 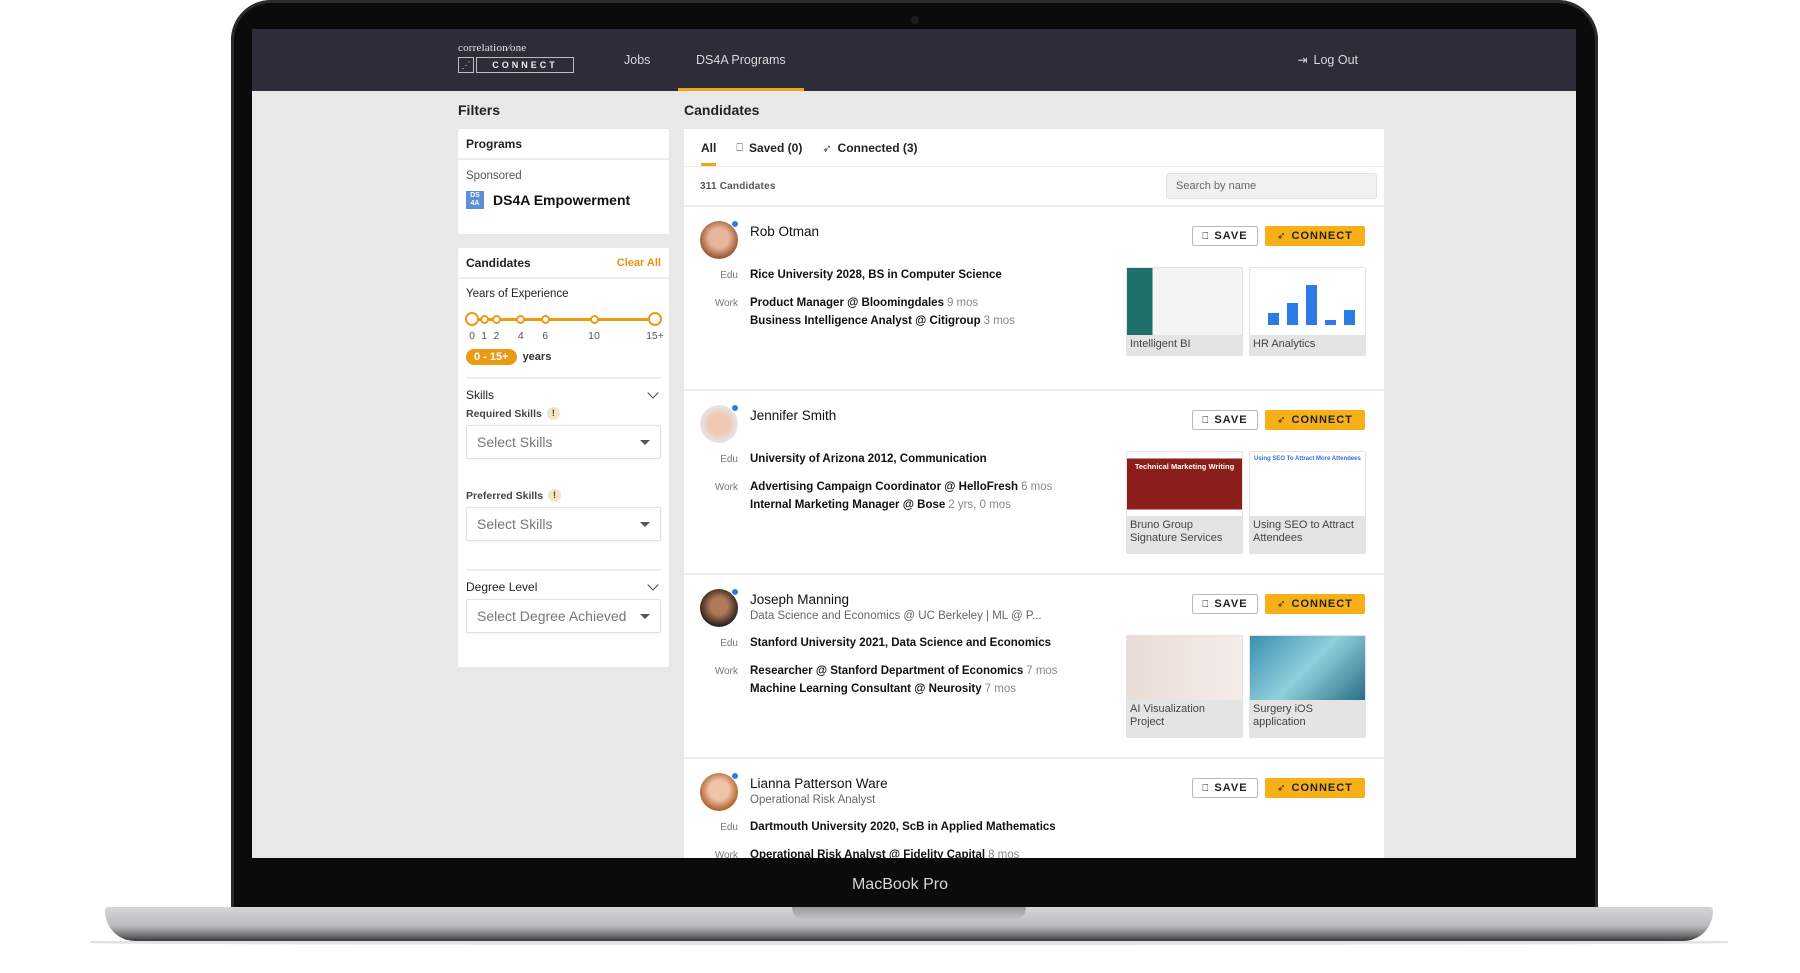 What do you see at coordinates (1184, 311) in the screenshot?
I see `project-card: Intelligent BI` at bounding box center [1184, 311].